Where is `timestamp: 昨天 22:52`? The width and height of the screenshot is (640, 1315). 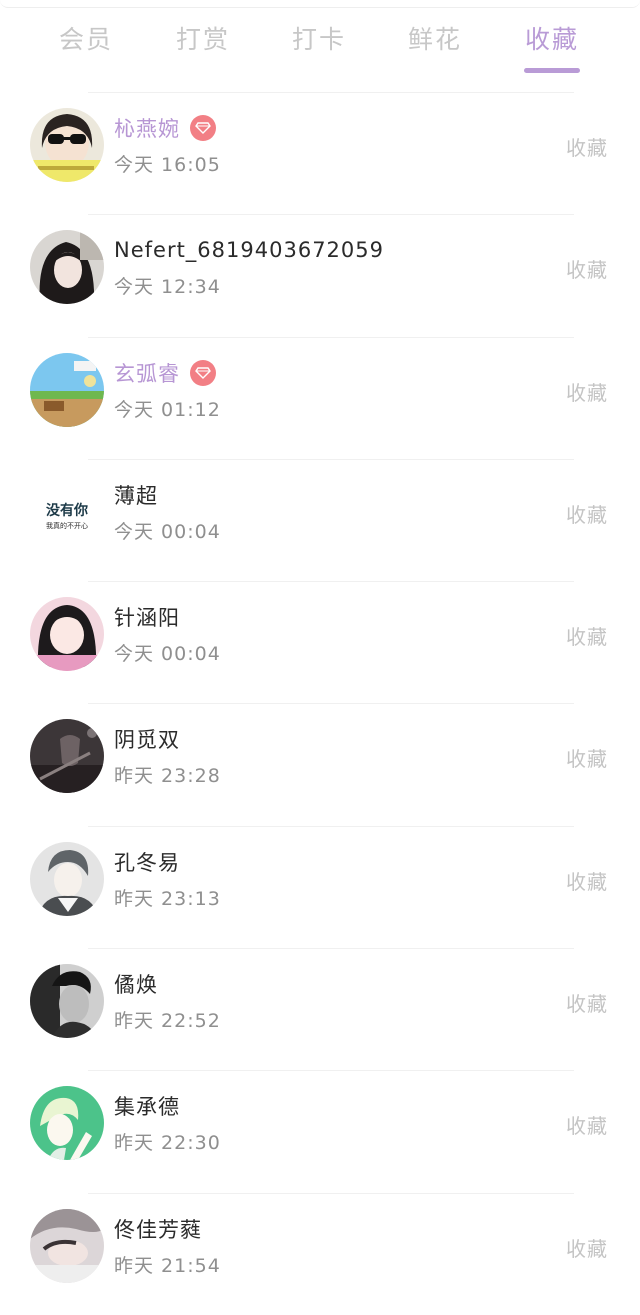
timestamp: 昨天 22:52 is located at coordinates (167, 1021).